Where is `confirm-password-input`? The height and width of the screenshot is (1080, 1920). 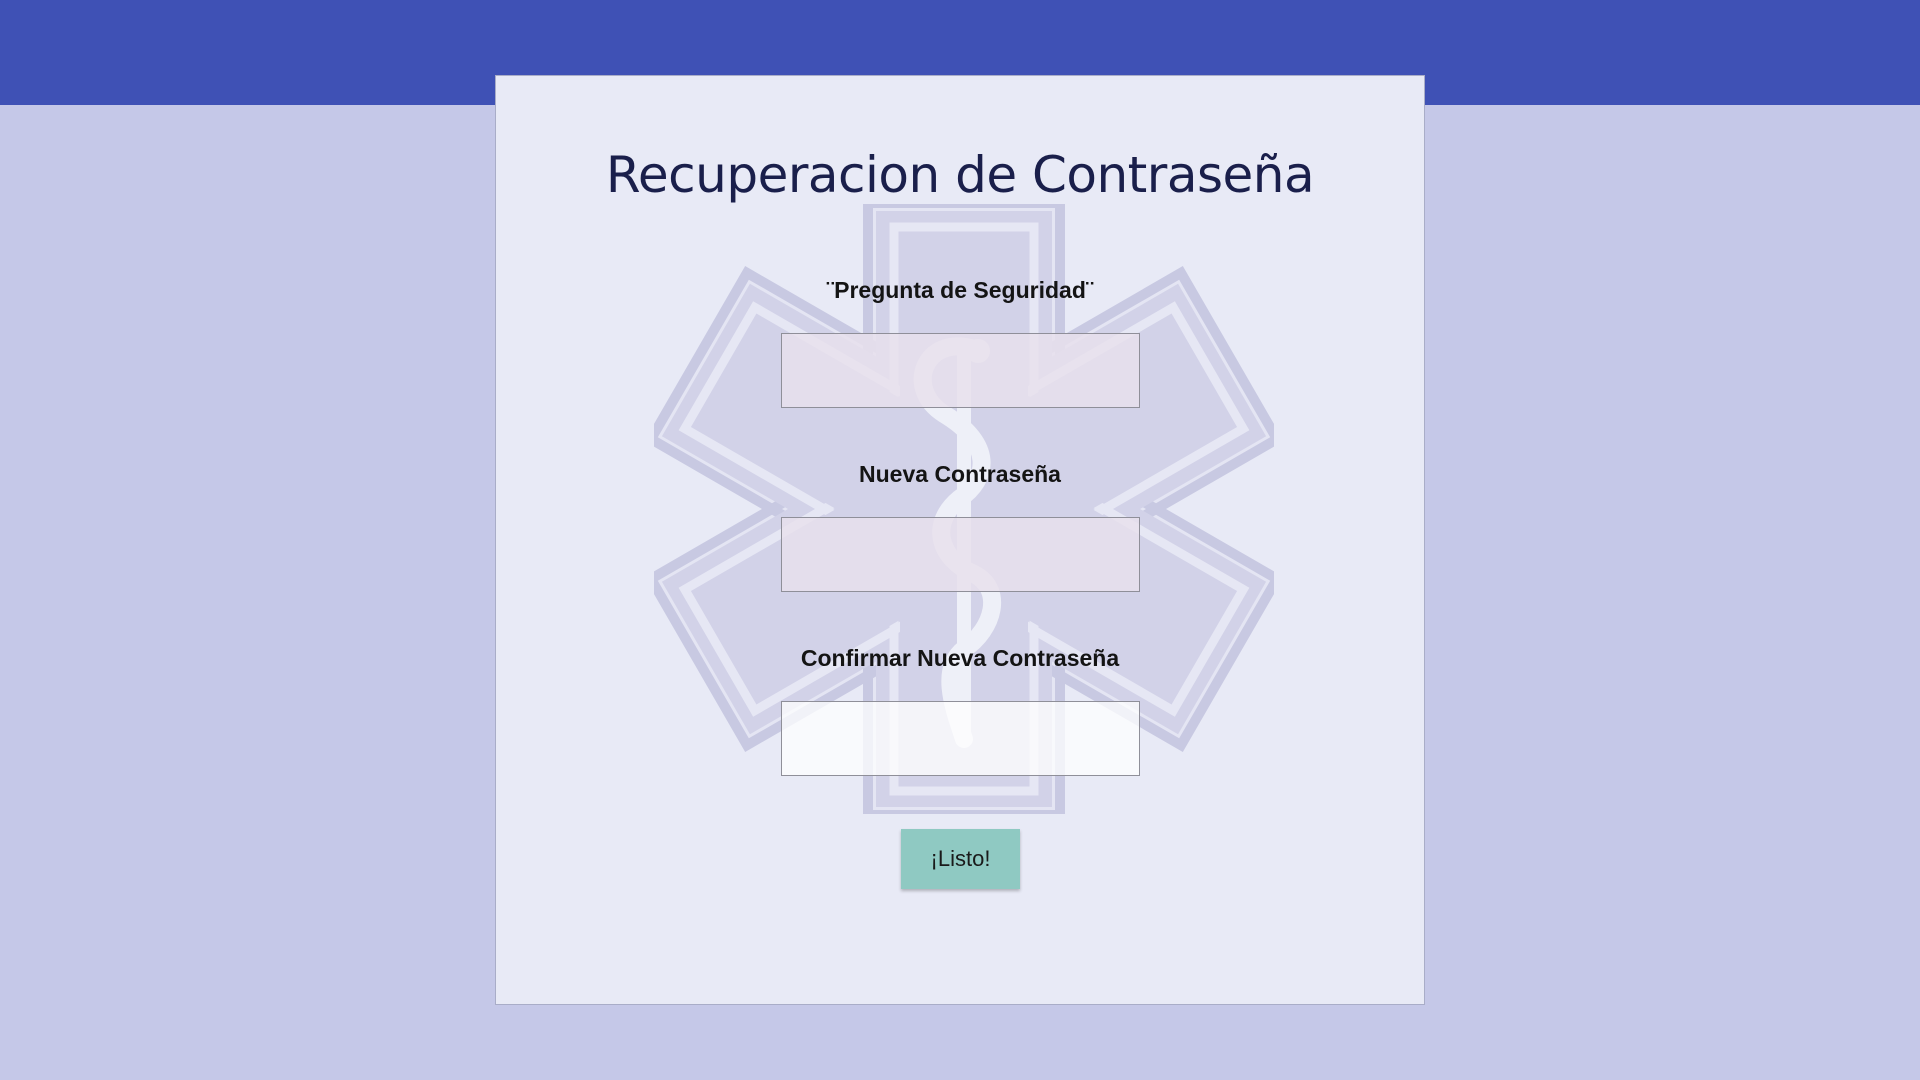 confirm-password-input is located at coordinates (960, 738).